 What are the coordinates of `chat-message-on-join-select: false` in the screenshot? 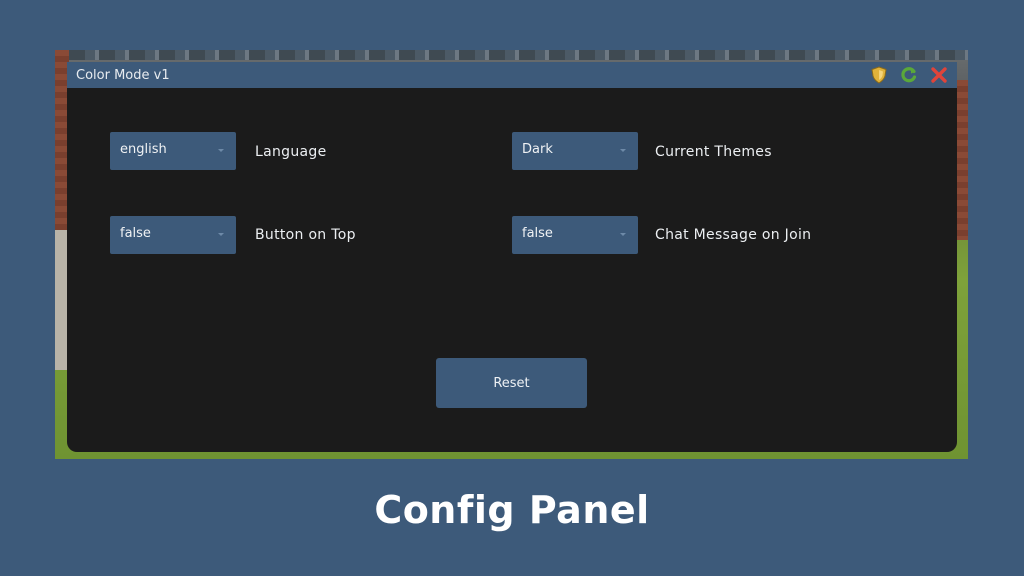 It's located at (575, 235).